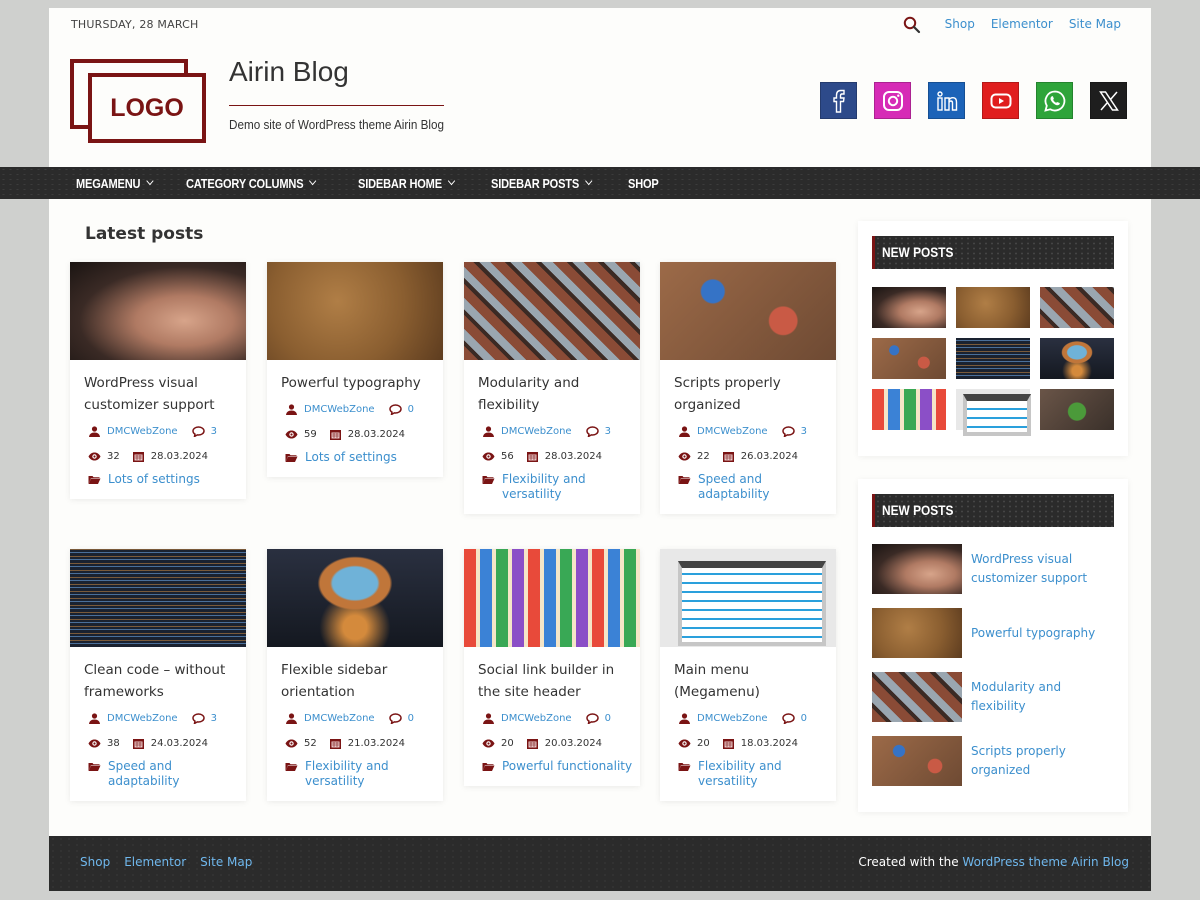 The width and height of the screenshot is (1200, 900). Describe the element at coordinates (748, 394) in the screenshot. I see `post-title: Scripts properly organized` at that location.